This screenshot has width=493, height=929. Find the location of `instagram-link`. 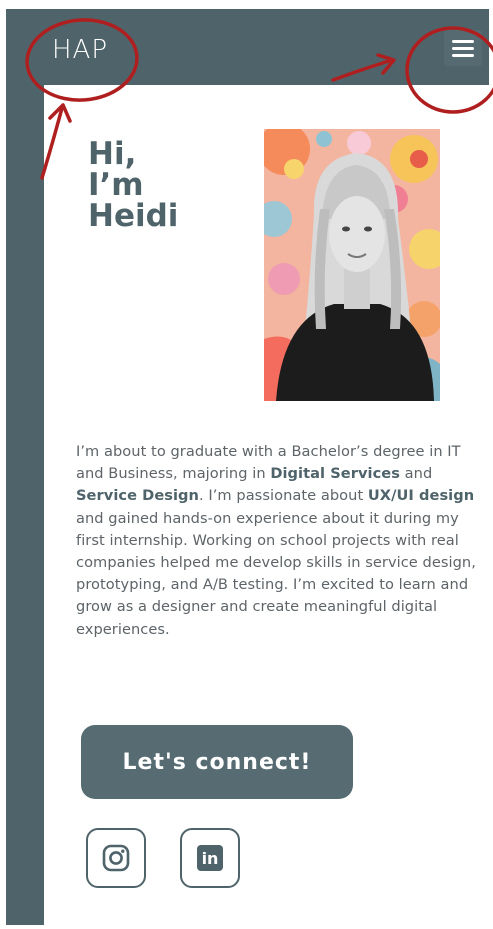

instagram-link is located at coordinates (116, 858).